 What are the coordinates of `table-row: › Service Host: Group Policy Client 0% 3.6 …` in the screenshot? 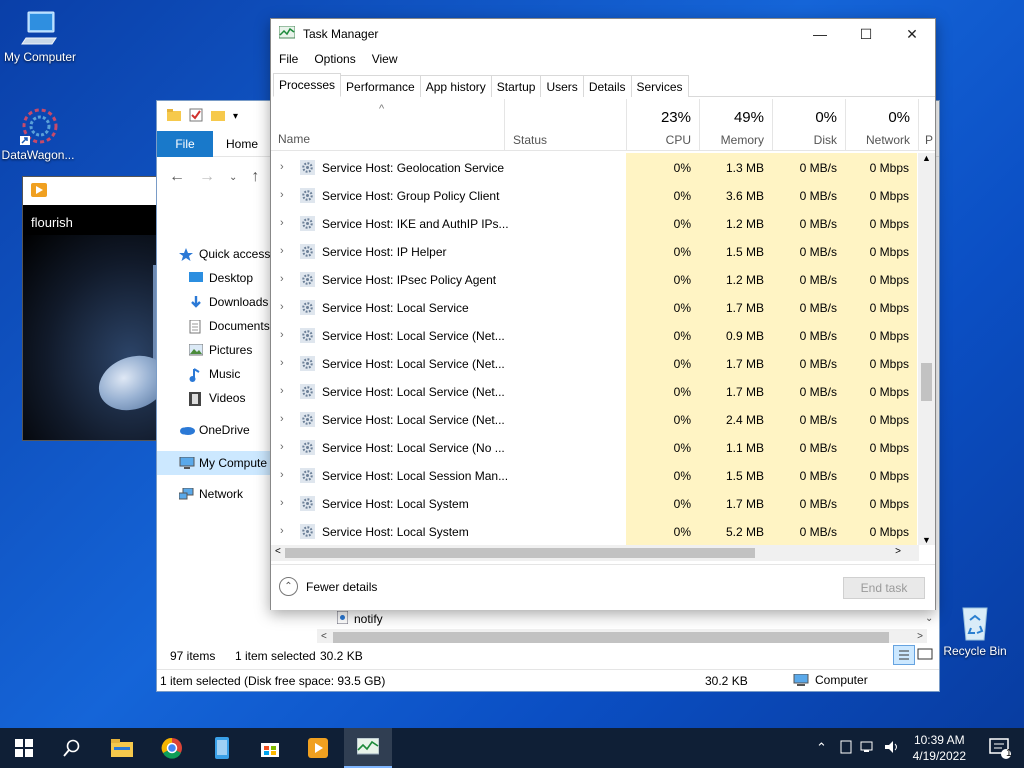 It's located at (594, 196).